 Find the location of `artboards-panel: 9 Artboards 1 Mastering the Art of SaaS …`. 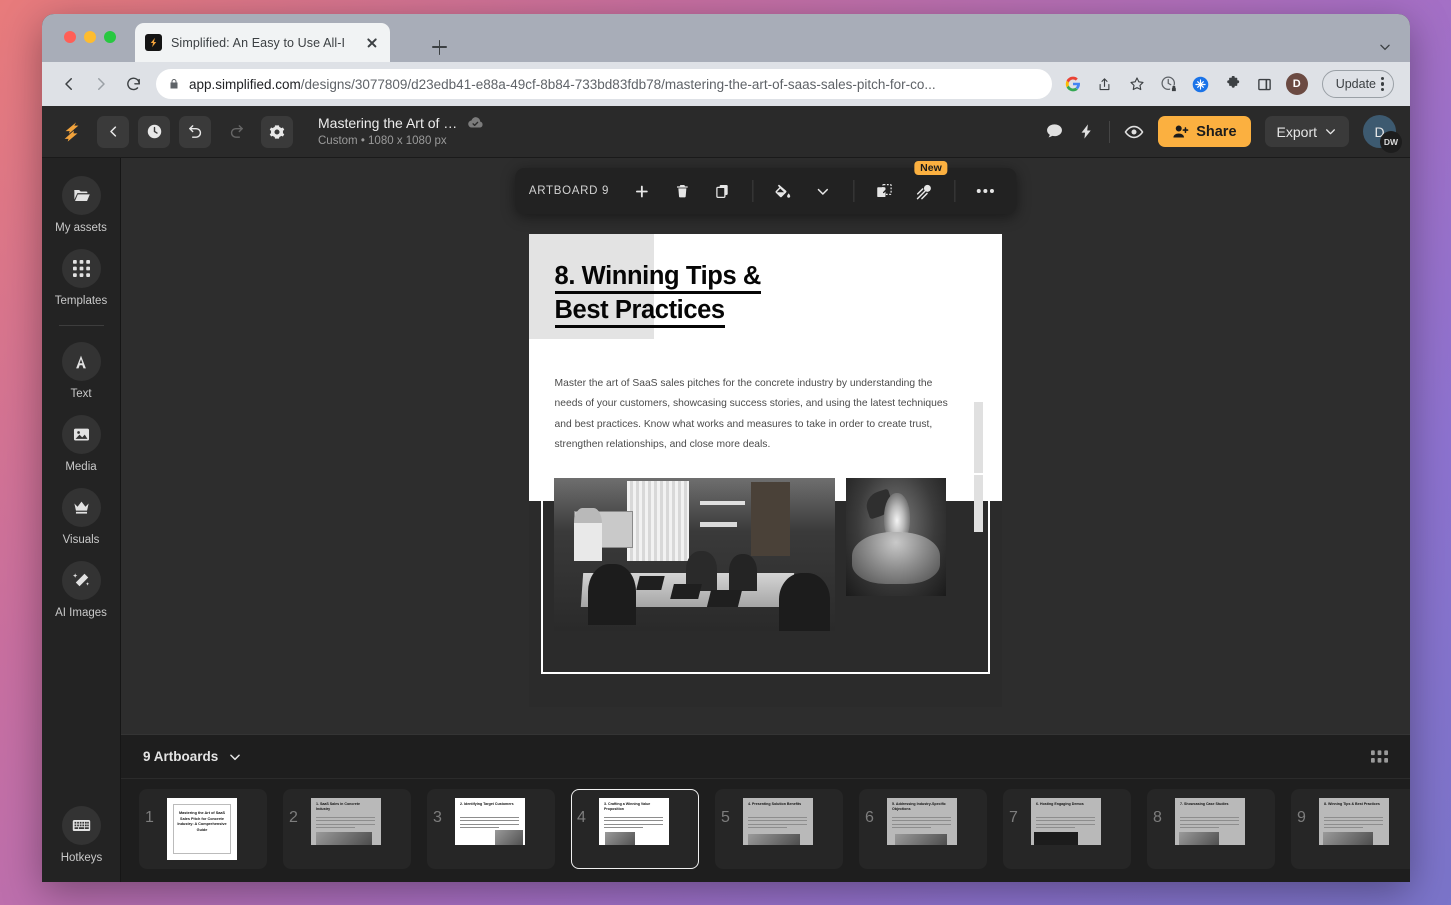

artboards-panel: 9 Artboards 1 Mastering the Art of SaaS … is located at coordinates (765, 808).